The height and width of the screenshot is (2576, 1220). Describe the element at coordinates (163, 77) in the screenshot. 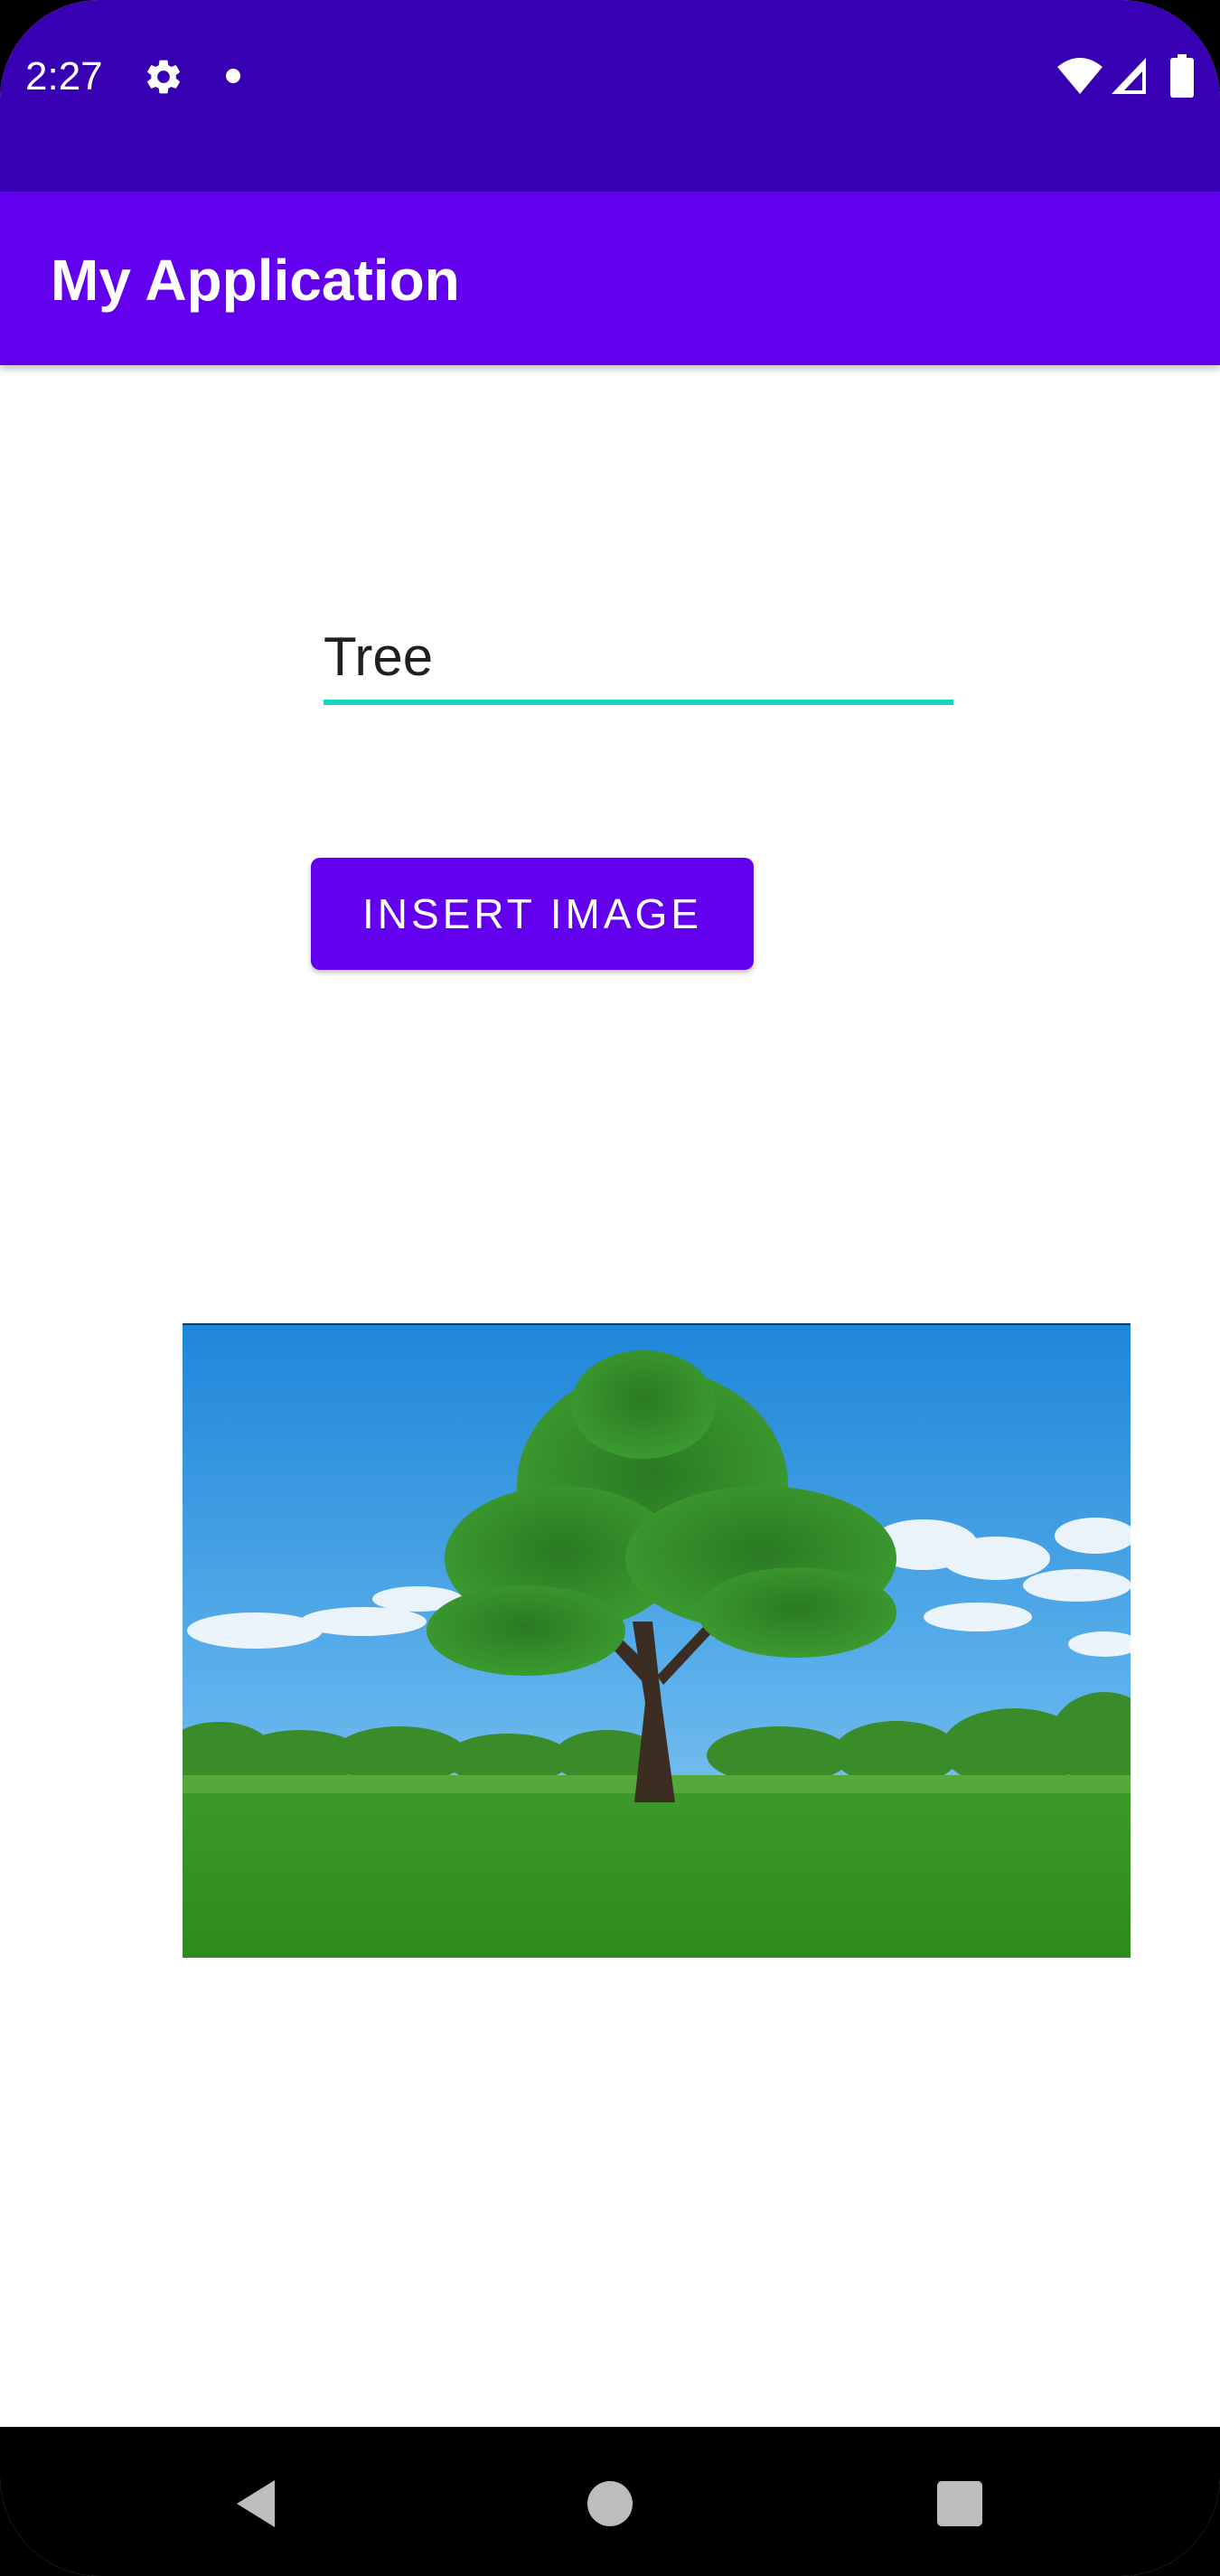

I see `gear-icon` at that location.